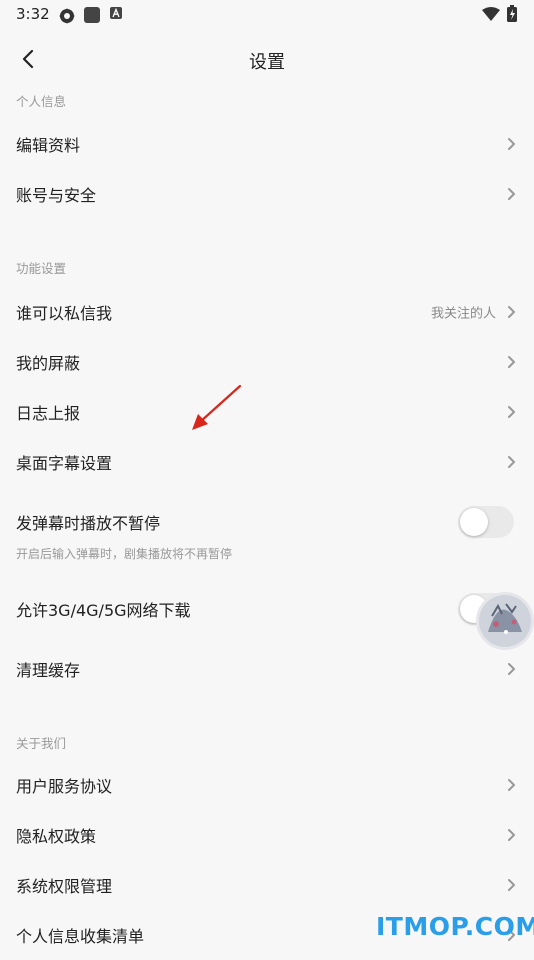 This screenshot has width=534, height=960. Describe the element at coordinates (92, 15) in the screenshot. I see `stop-icon` at that location.